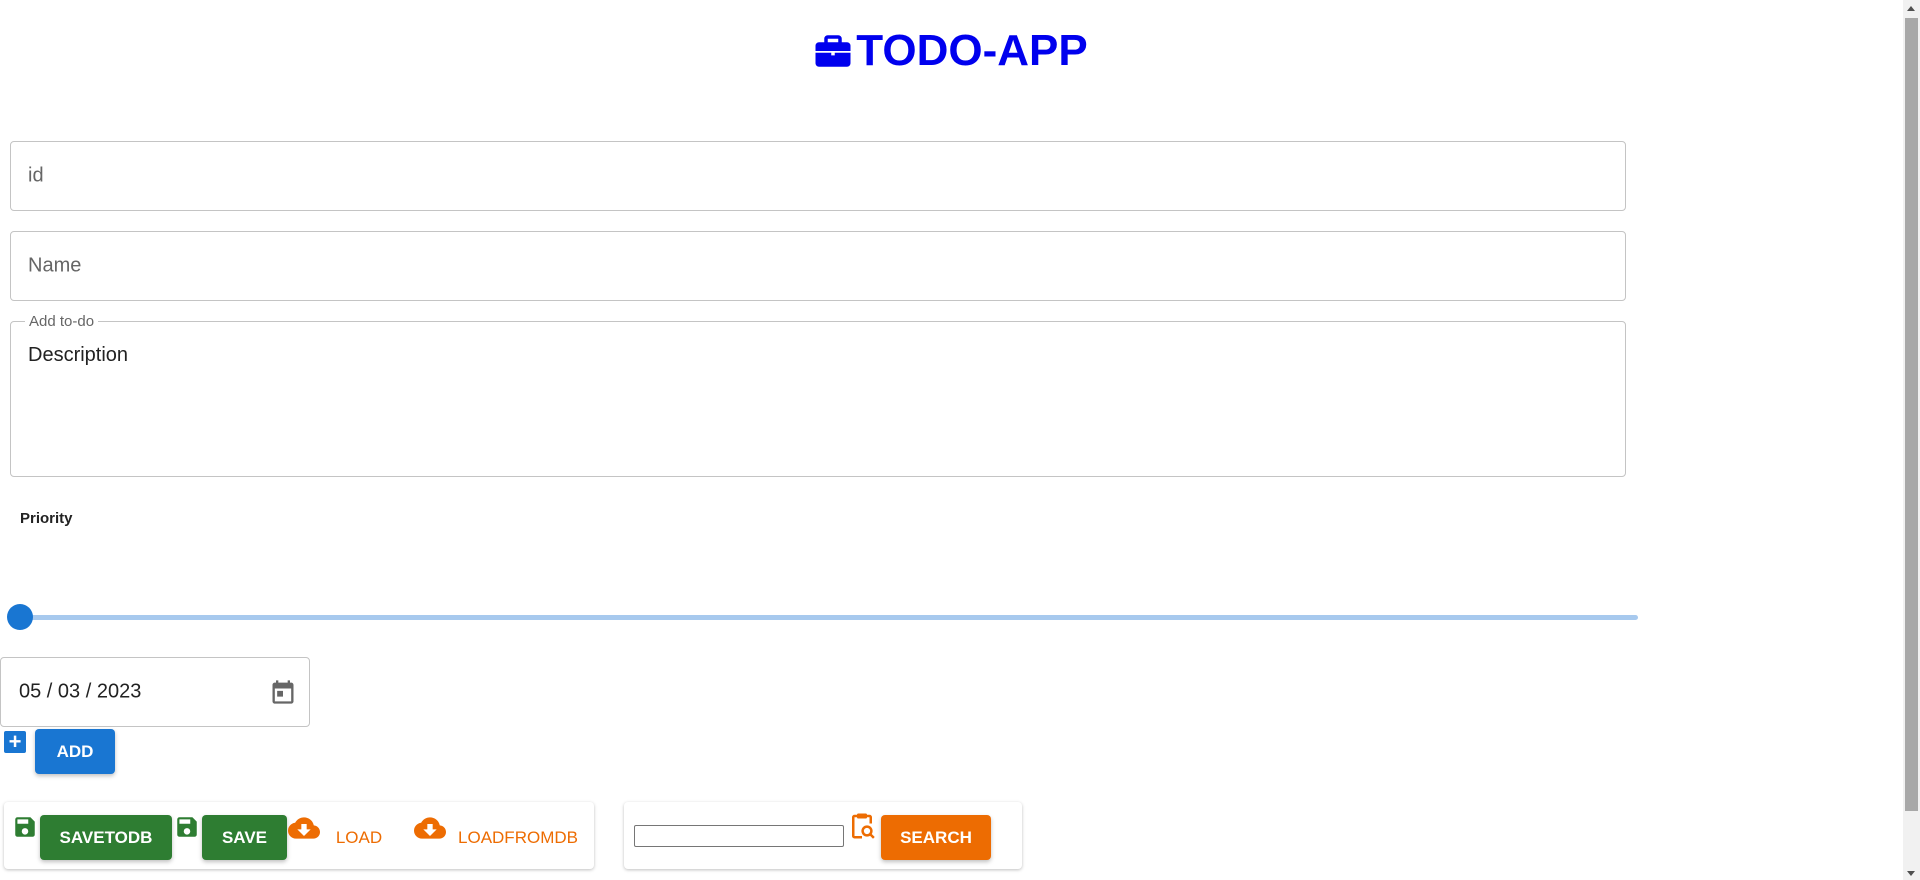  I want to click on calendar-icon, so click(283, 692).